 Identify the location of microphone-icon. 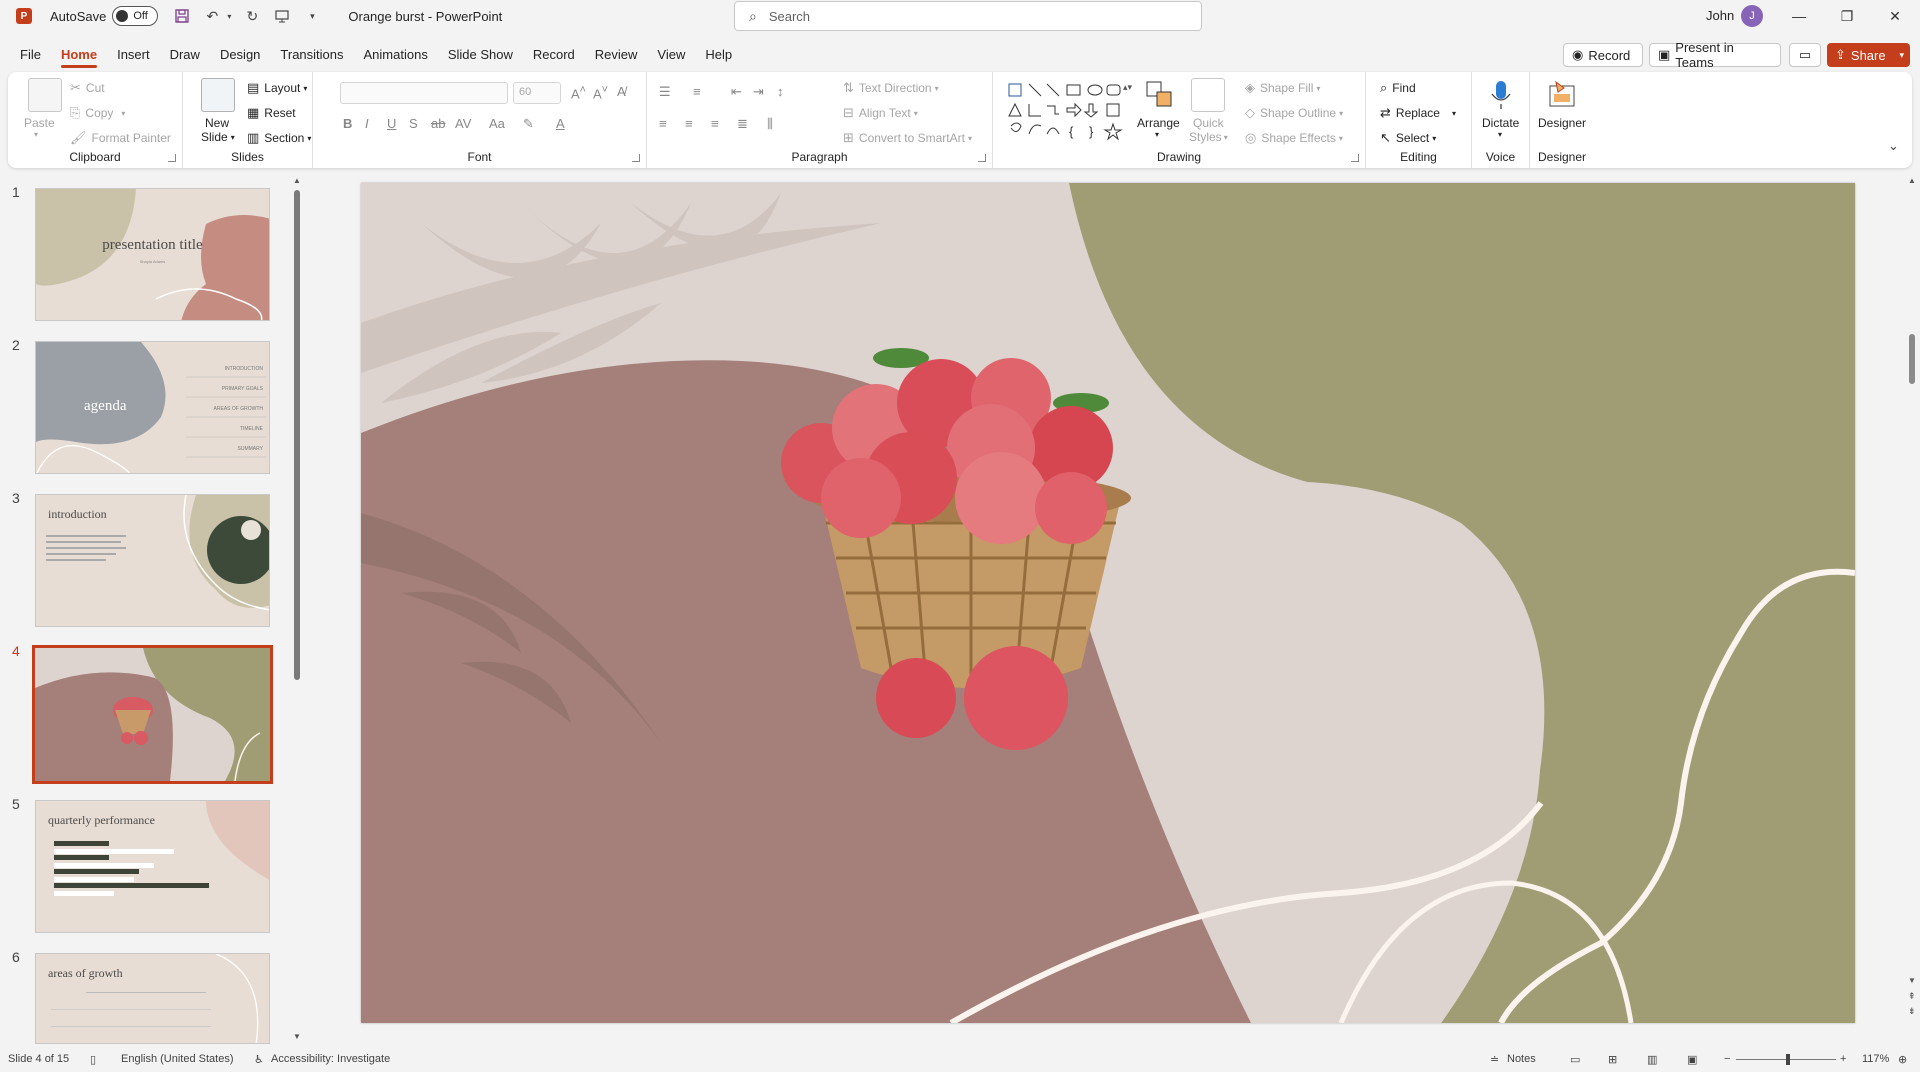
(1501, 95).